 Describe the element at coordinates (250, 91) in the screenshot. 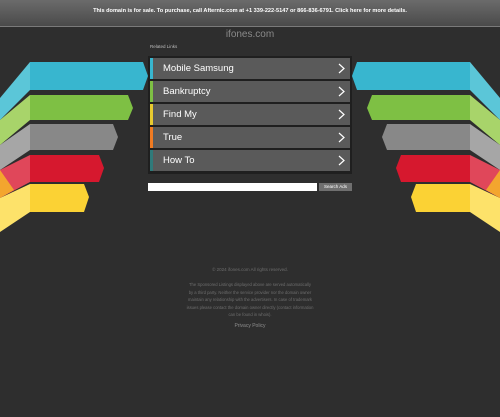

I see `link-bankruptcy: Bankruptcy` at that location.